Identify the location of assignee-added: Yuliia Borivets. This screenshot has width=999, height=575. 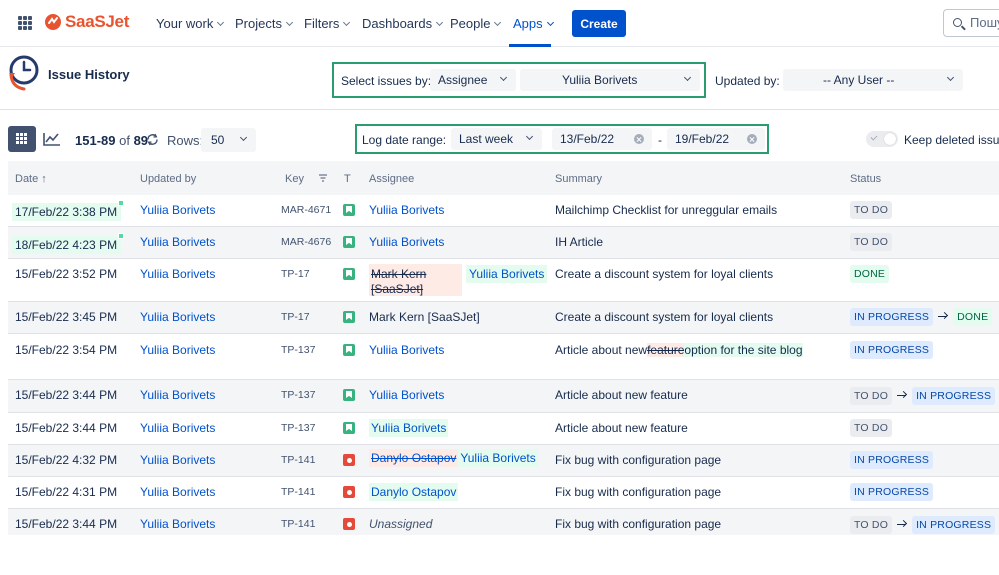
(498, 458).